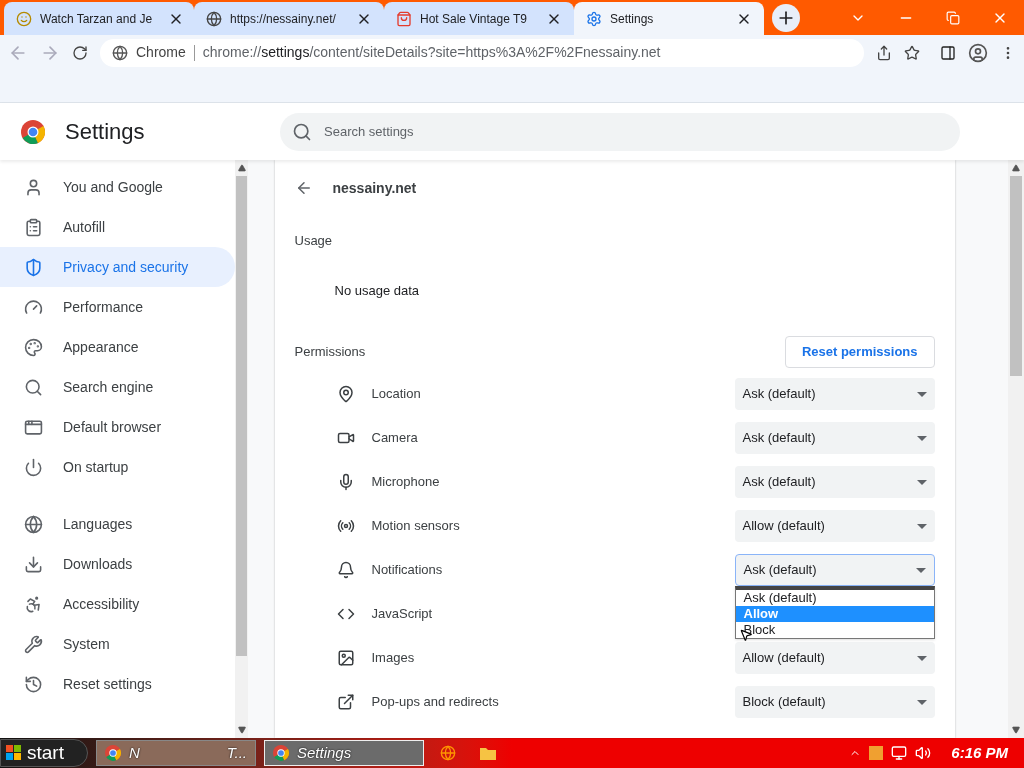 This screenshot has width=1024, height=768. What do you see at coordinates (14, 753) in the screenshot?
I see `windows-logo-icon` at bounding box center [14, 753].